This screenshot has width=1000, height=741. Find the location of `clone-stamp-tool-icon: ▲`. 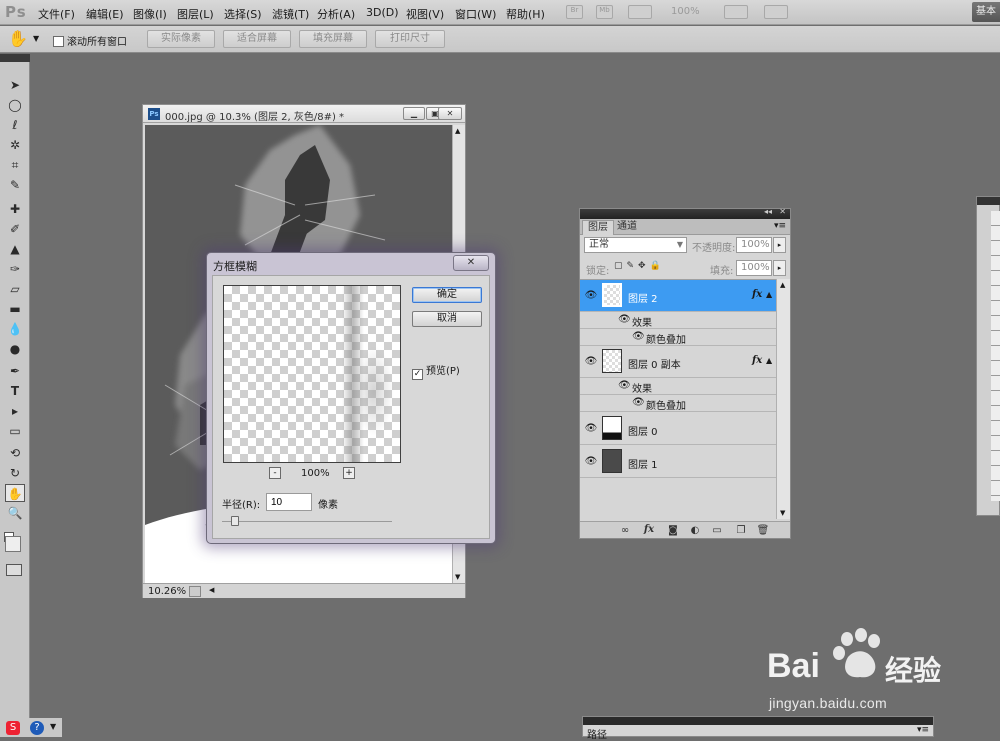

clone-stamp-tool-icon: ▲ is located at coordinates (15, 249).